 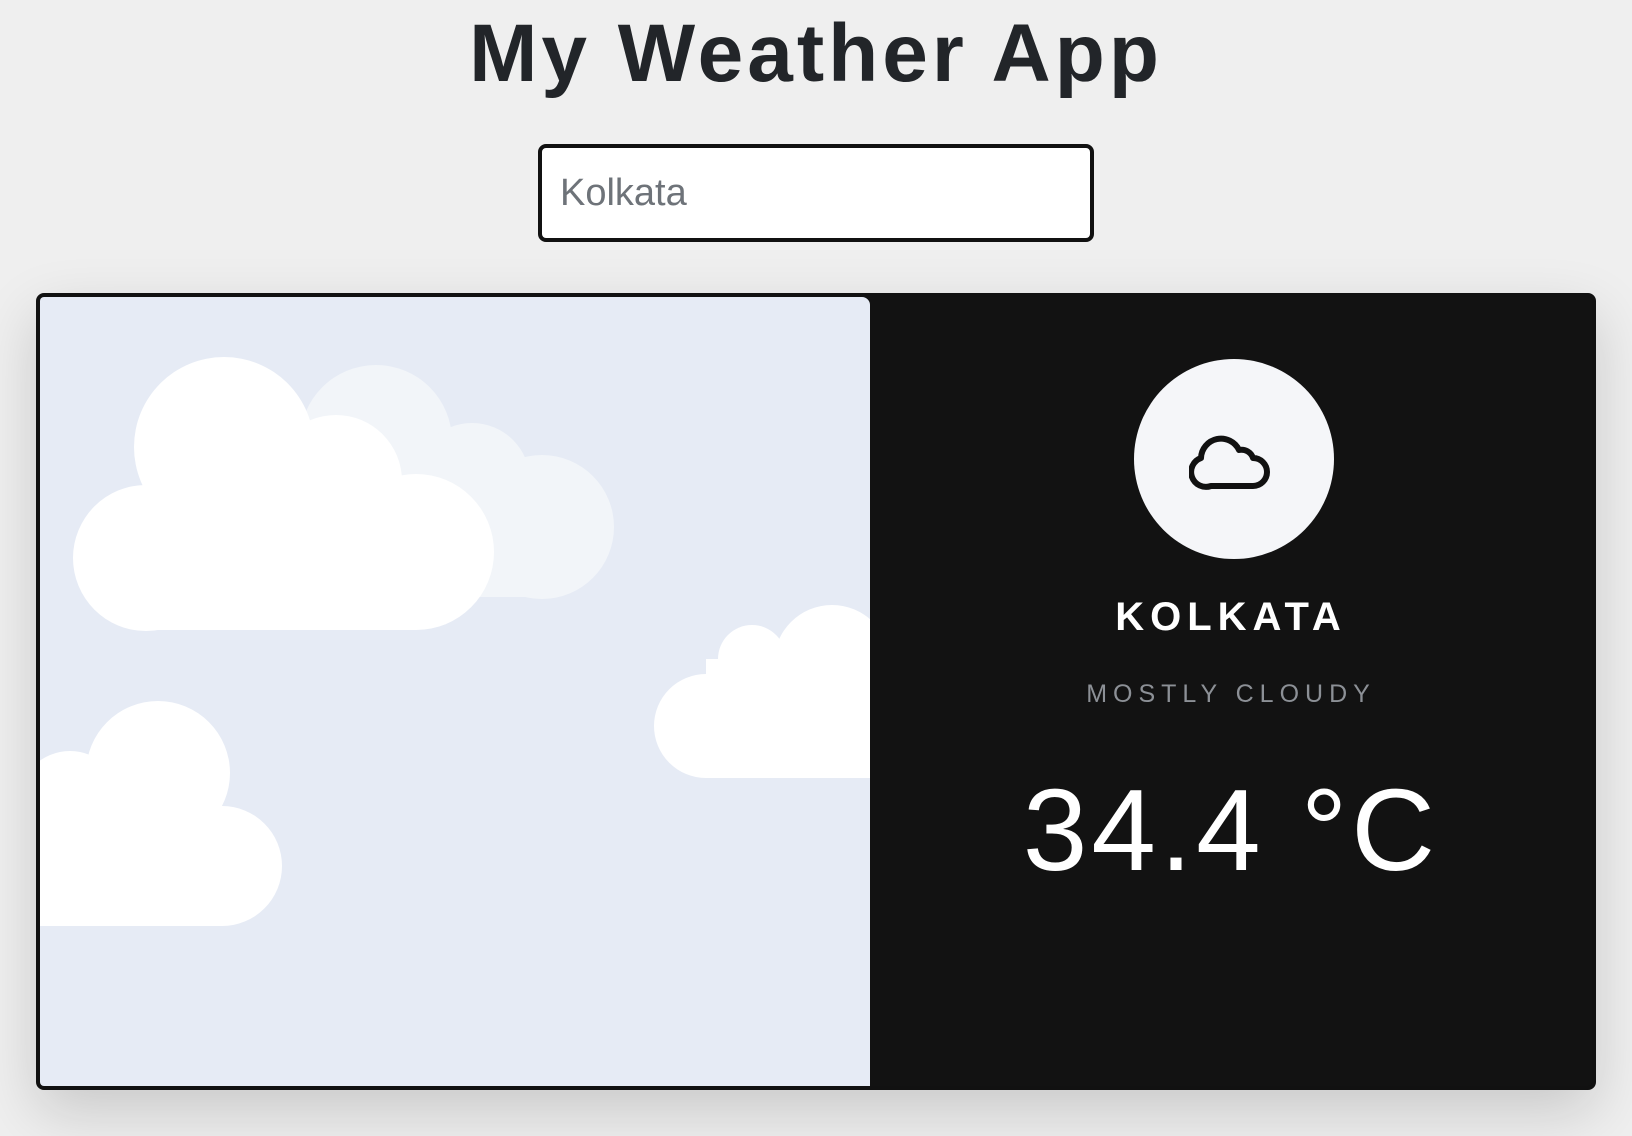 What do you see at coordinates (161, 813) in the screenshot?
I see `cloud-small-icon` at bounding box center [161, 813].